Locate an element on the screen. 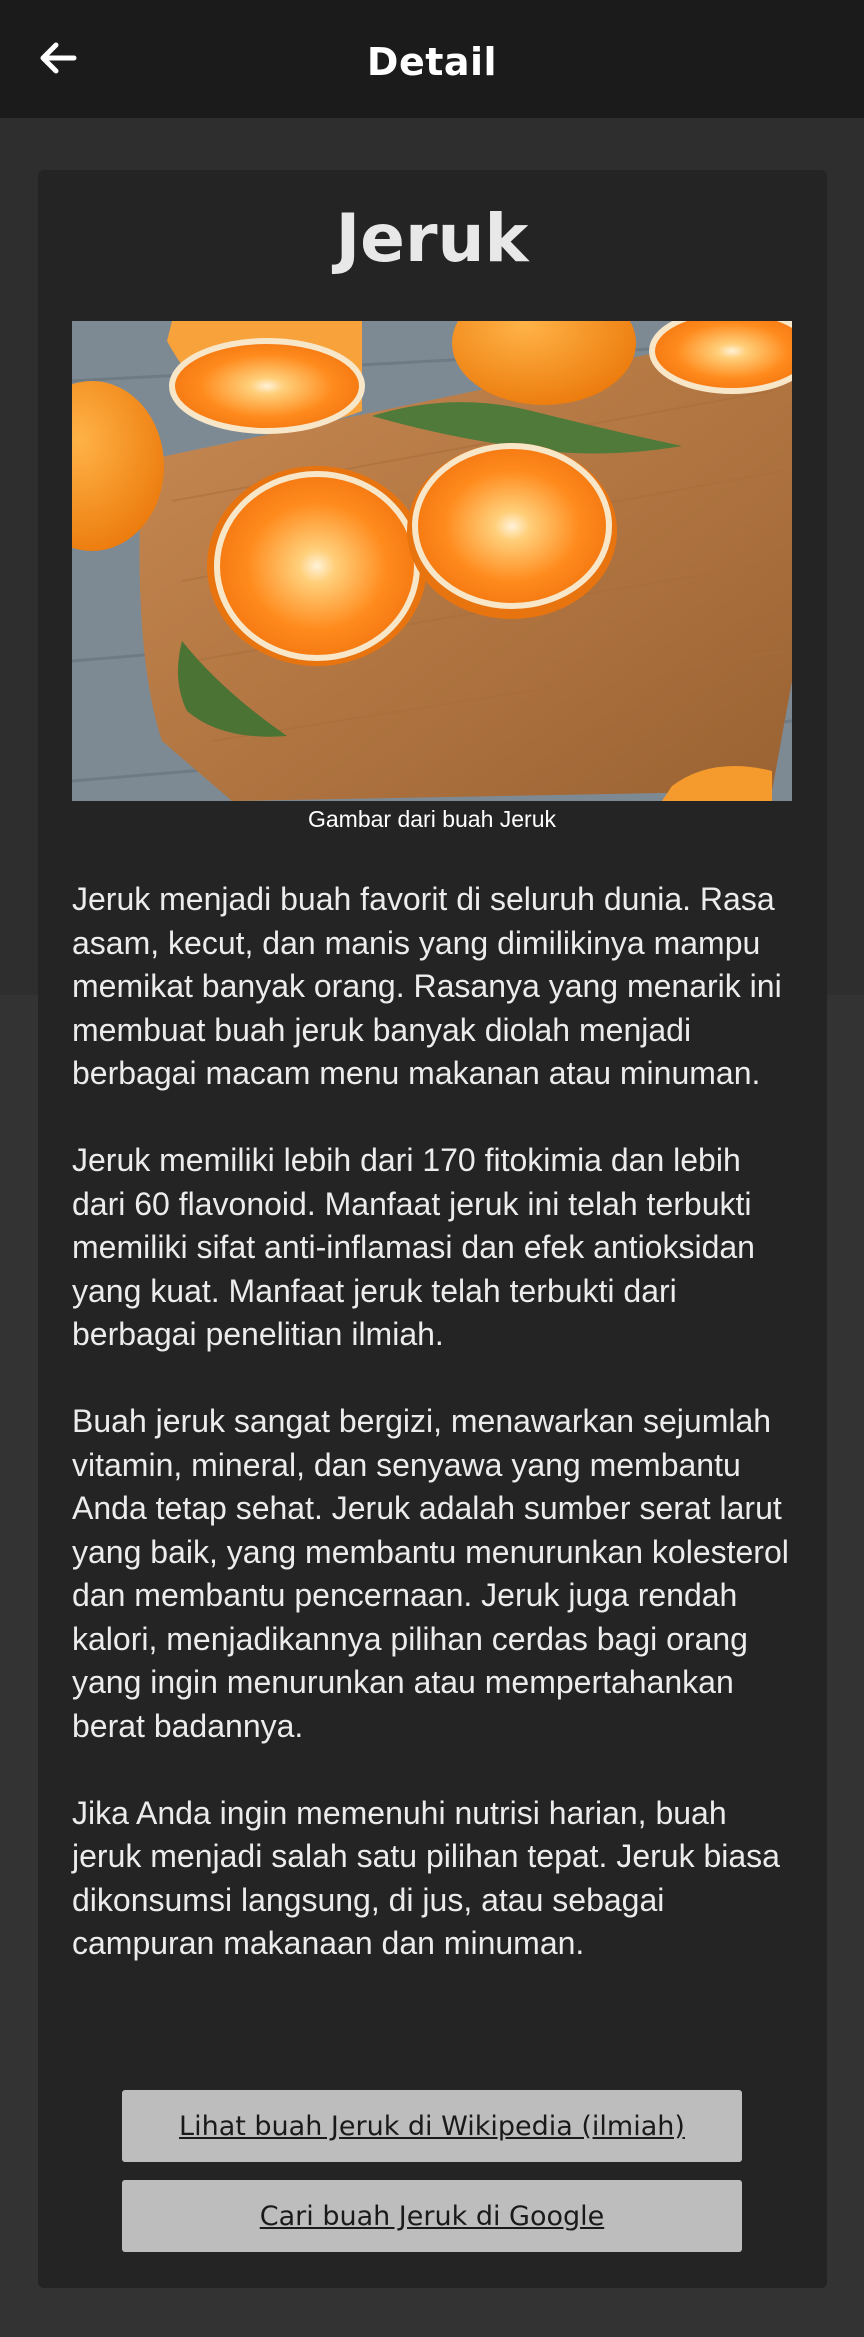 The image size is (864, 2337). fruit-title: Jeruk is located at coordinates (432, 238).